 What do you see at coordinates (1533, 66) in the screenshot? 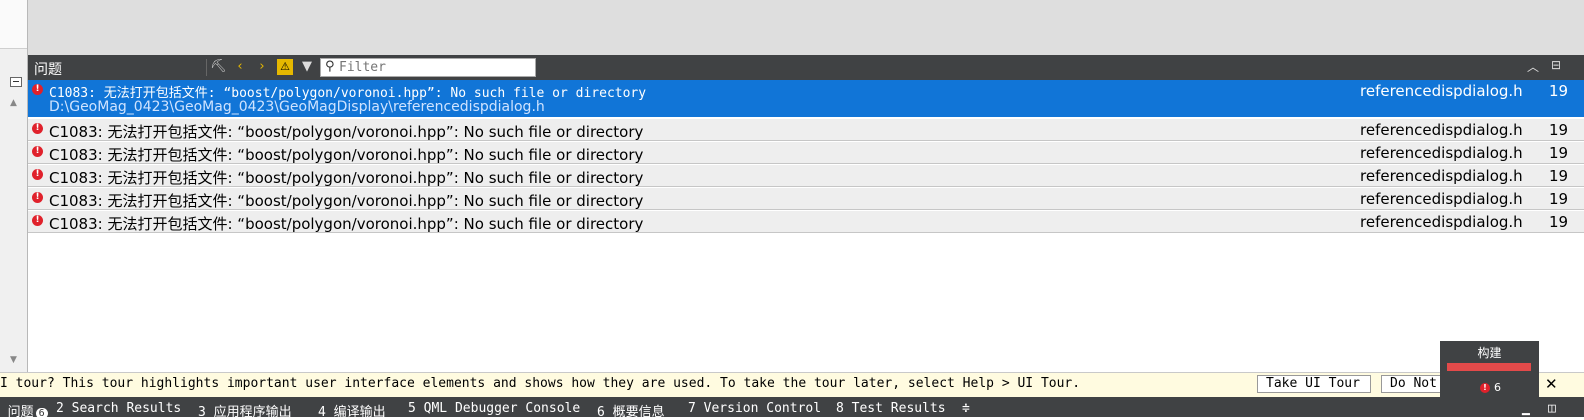
I see `chevron-up-icon: ︿` at bounding box center [1533, 66].